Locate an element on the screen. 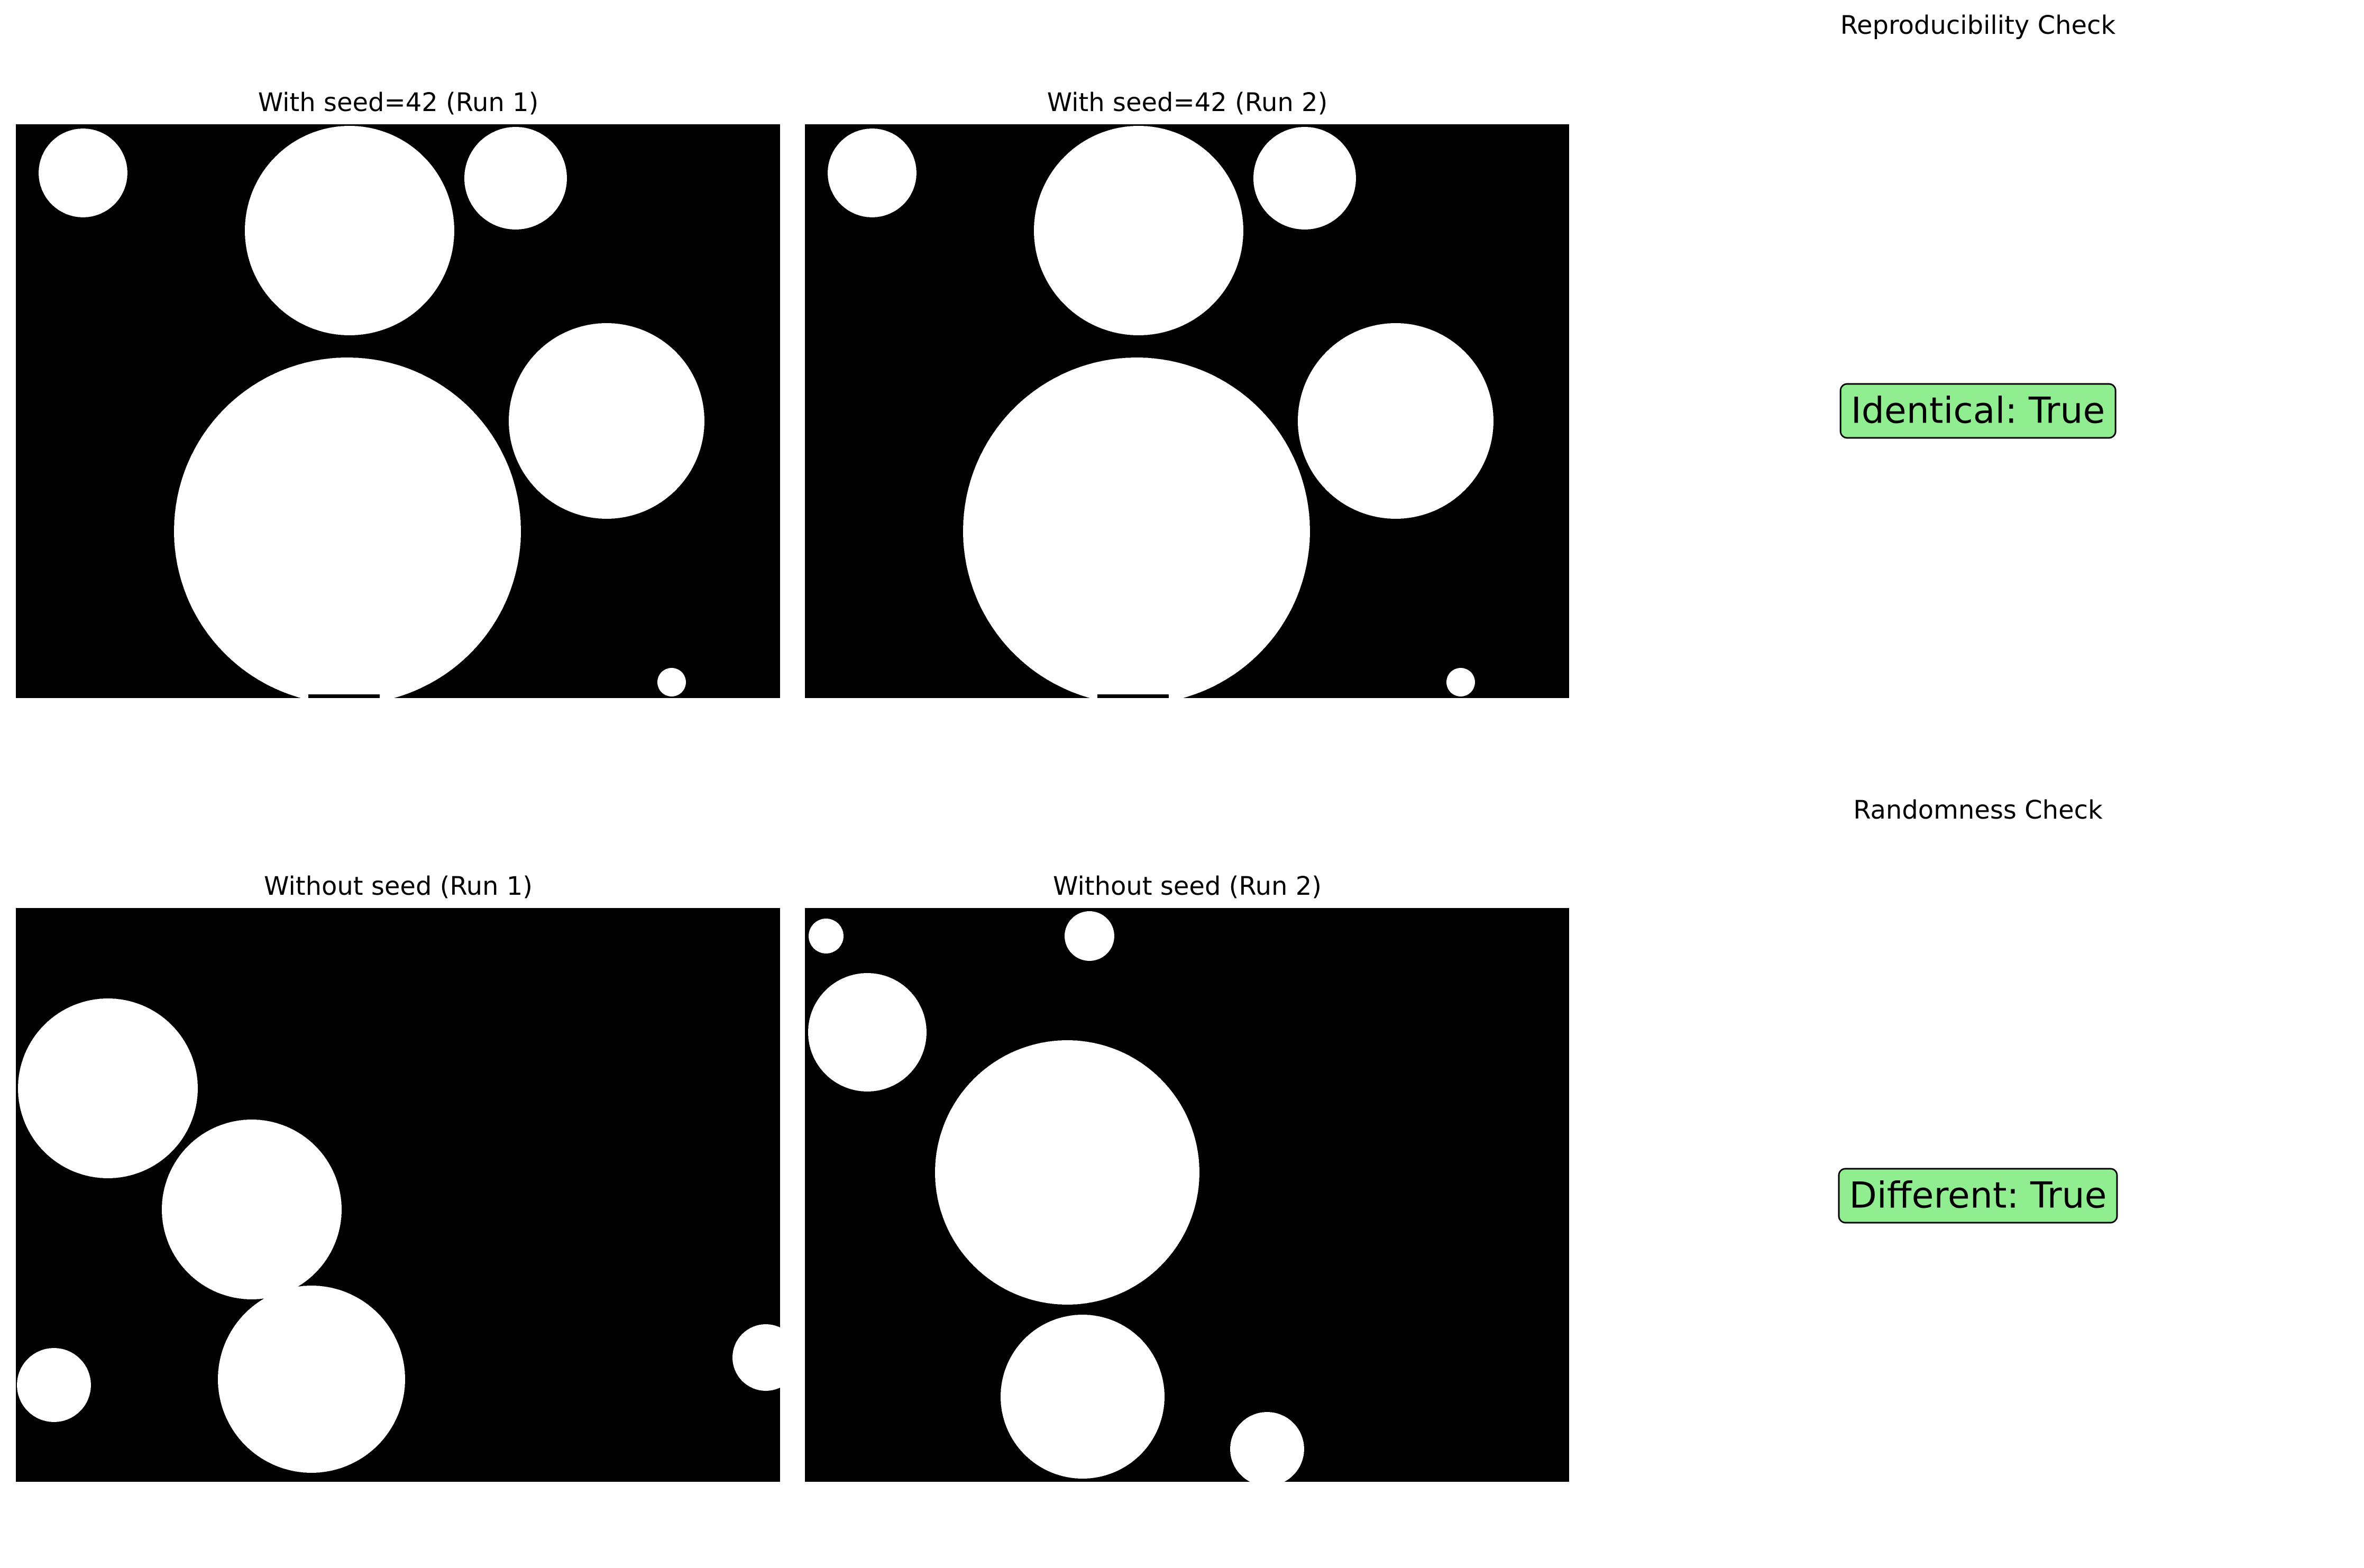 Image resolution: width=2364 pixels, height=1568 pixels. reproducibility-result-badge: Identical: True is located at coordinates (1977, 411).